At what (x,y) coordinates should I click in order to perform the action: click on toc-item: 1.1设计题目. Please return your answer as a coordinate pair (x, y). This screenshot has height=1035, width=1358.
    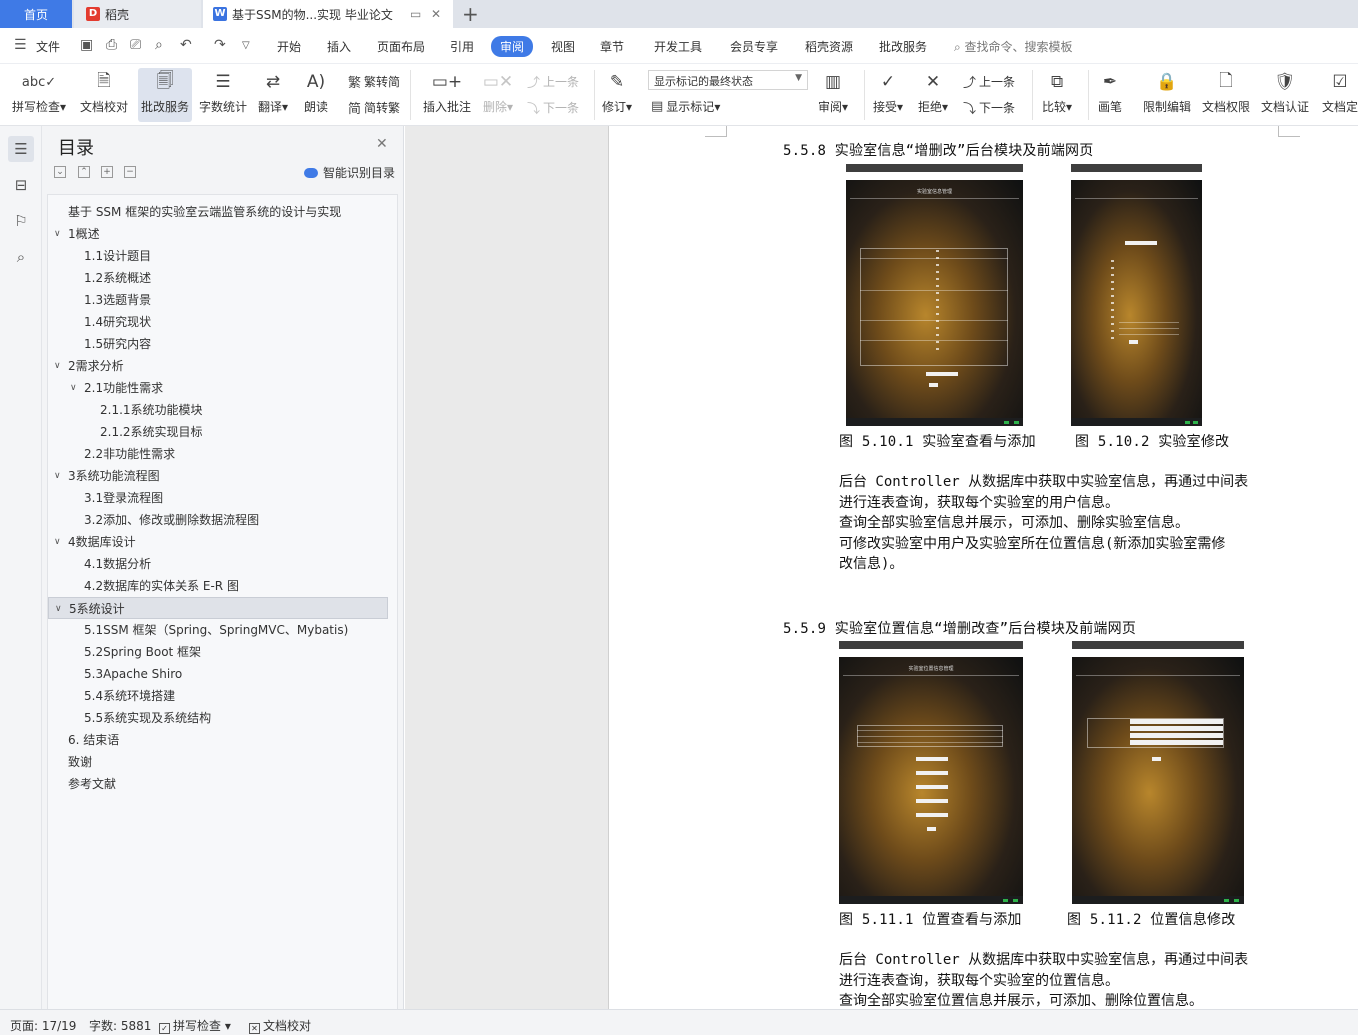
    Looking at the image, I should click on (218, 256).